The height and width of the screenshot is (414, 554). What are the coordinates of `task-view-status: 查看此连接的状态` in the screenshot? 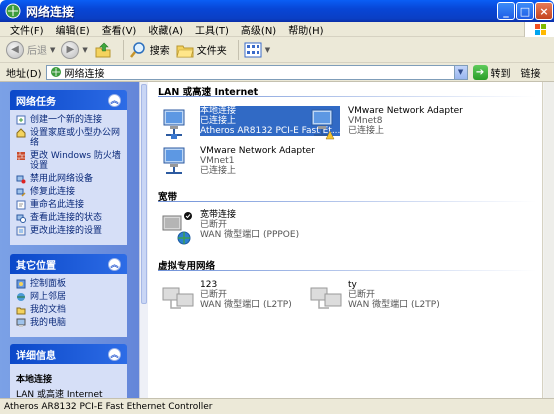 It's located at (69, 218).